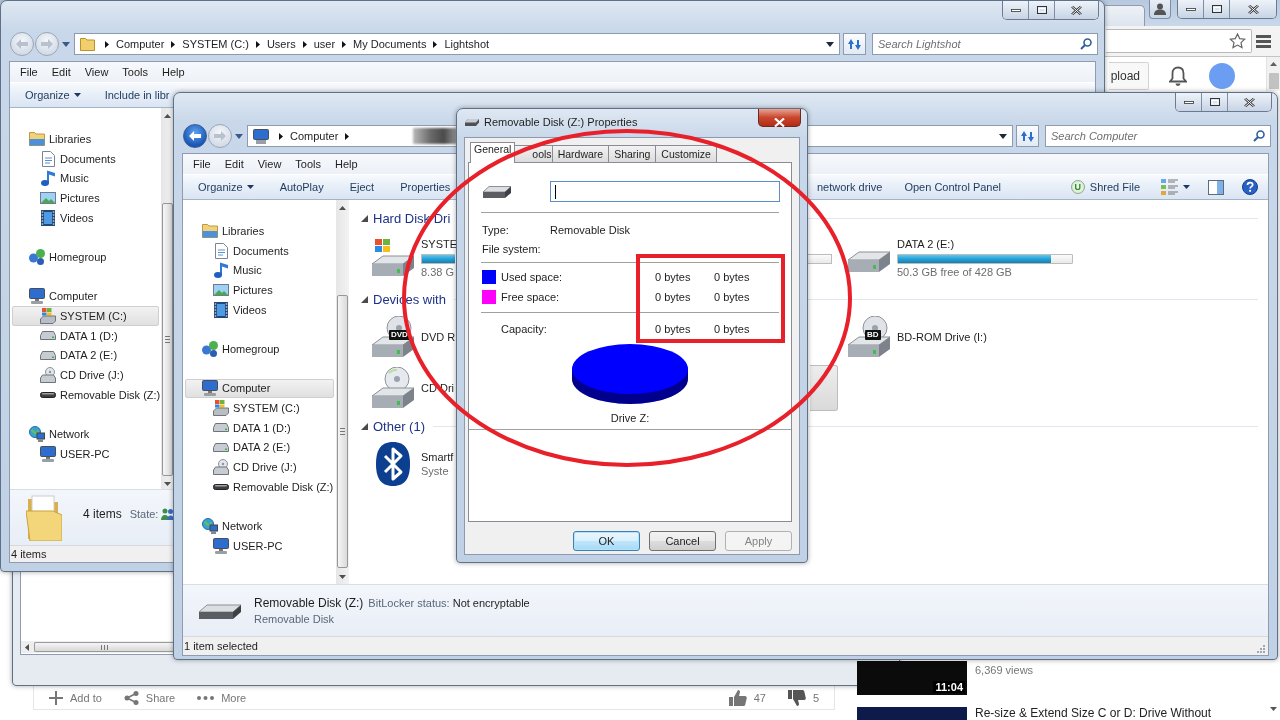  What do you see at coordinates (803, 697) in the screenshot?
I see `dislike-button: 5` at bounding box center [803, 697].